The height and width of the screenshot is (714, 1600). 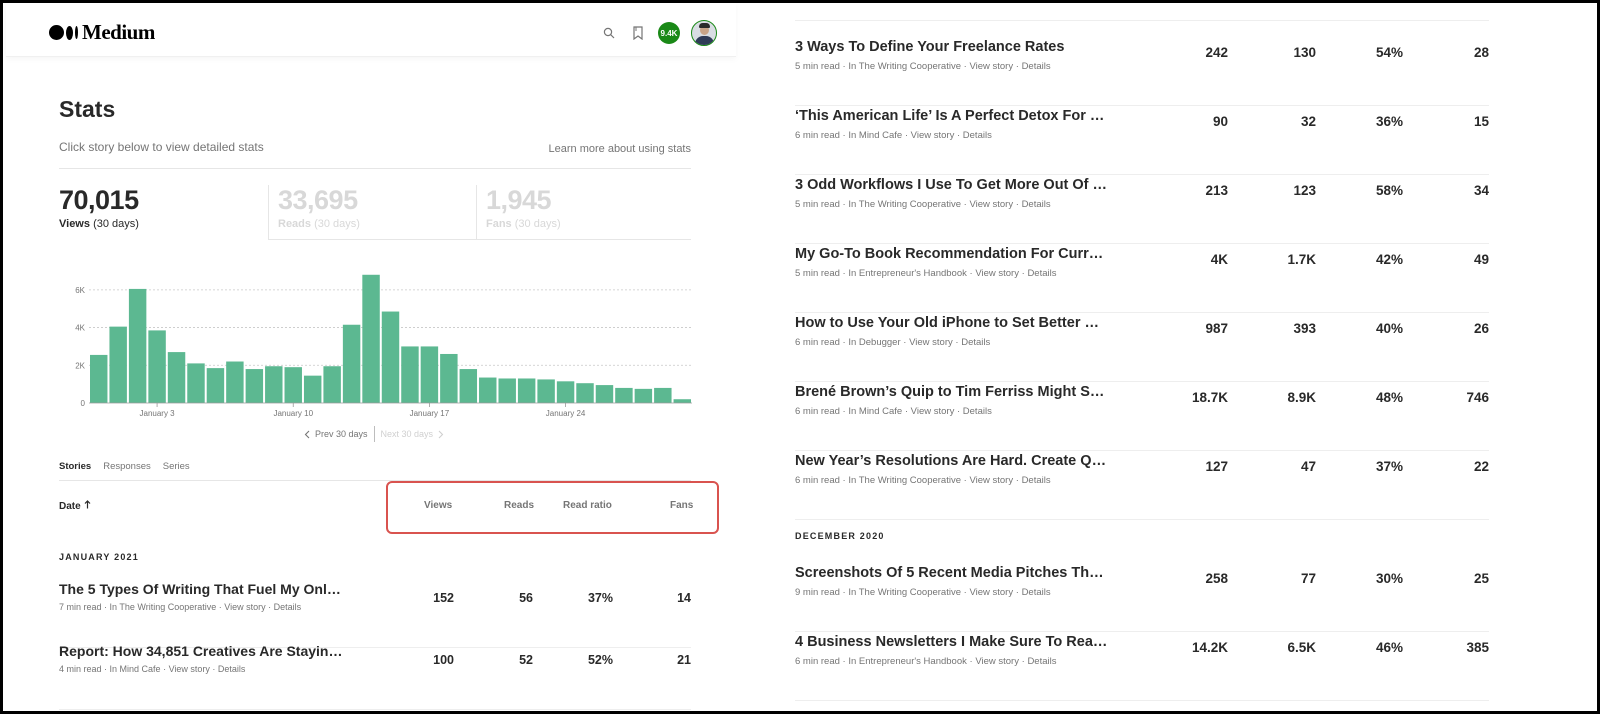 What do you see at coordinates (75, 470) in the screenshot?
I see `tab-stories: Stories` at bounding box center [75, 470].